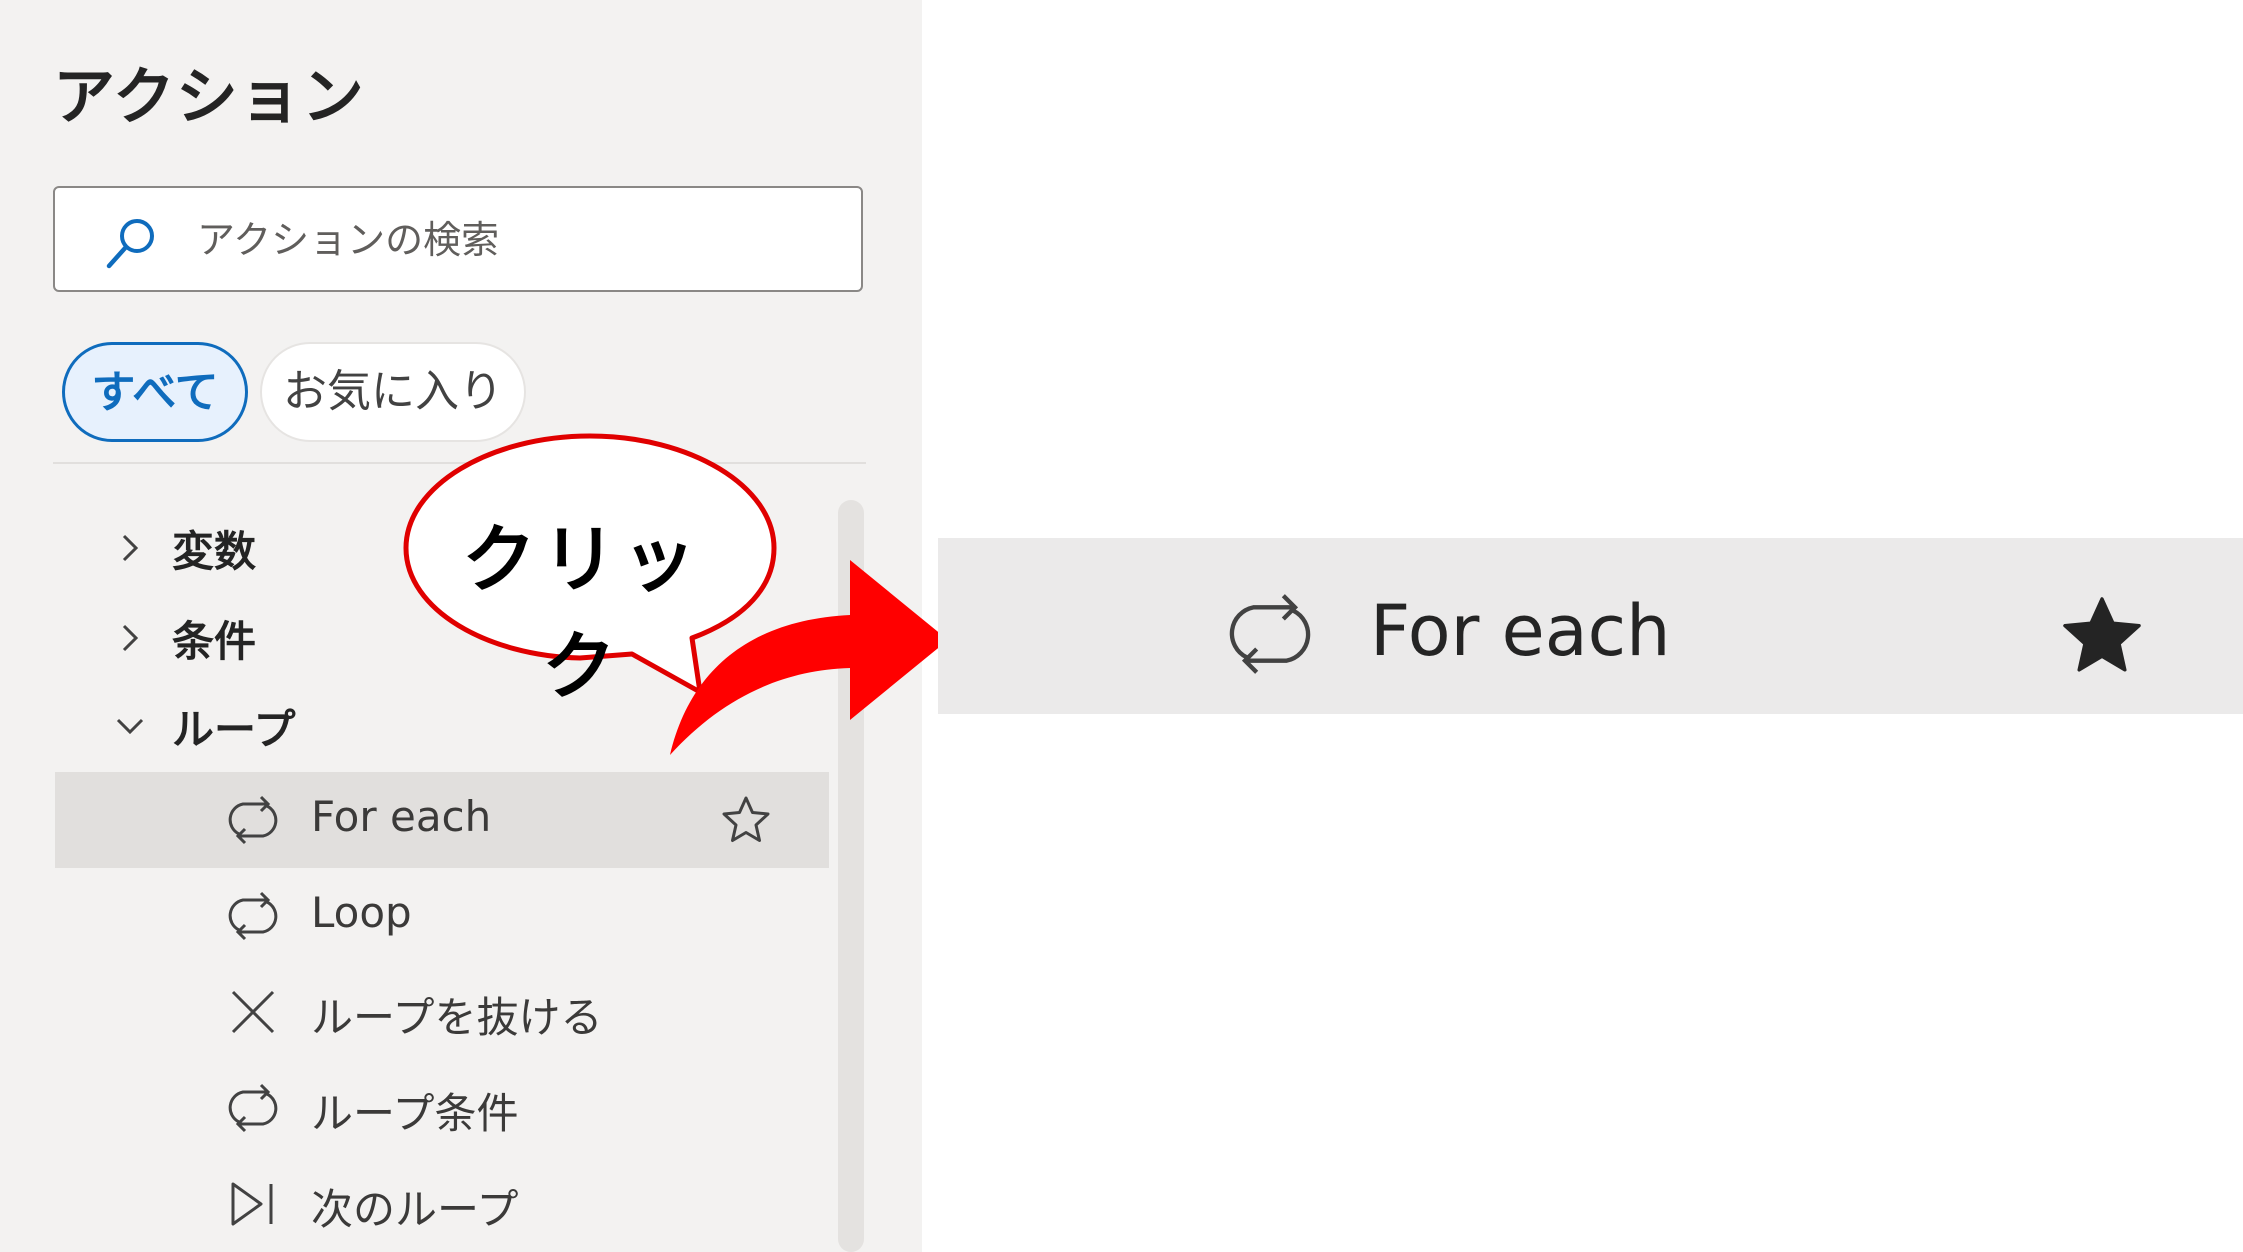  I want to click on action-label: ループを抜ける, so click(457, 1017).